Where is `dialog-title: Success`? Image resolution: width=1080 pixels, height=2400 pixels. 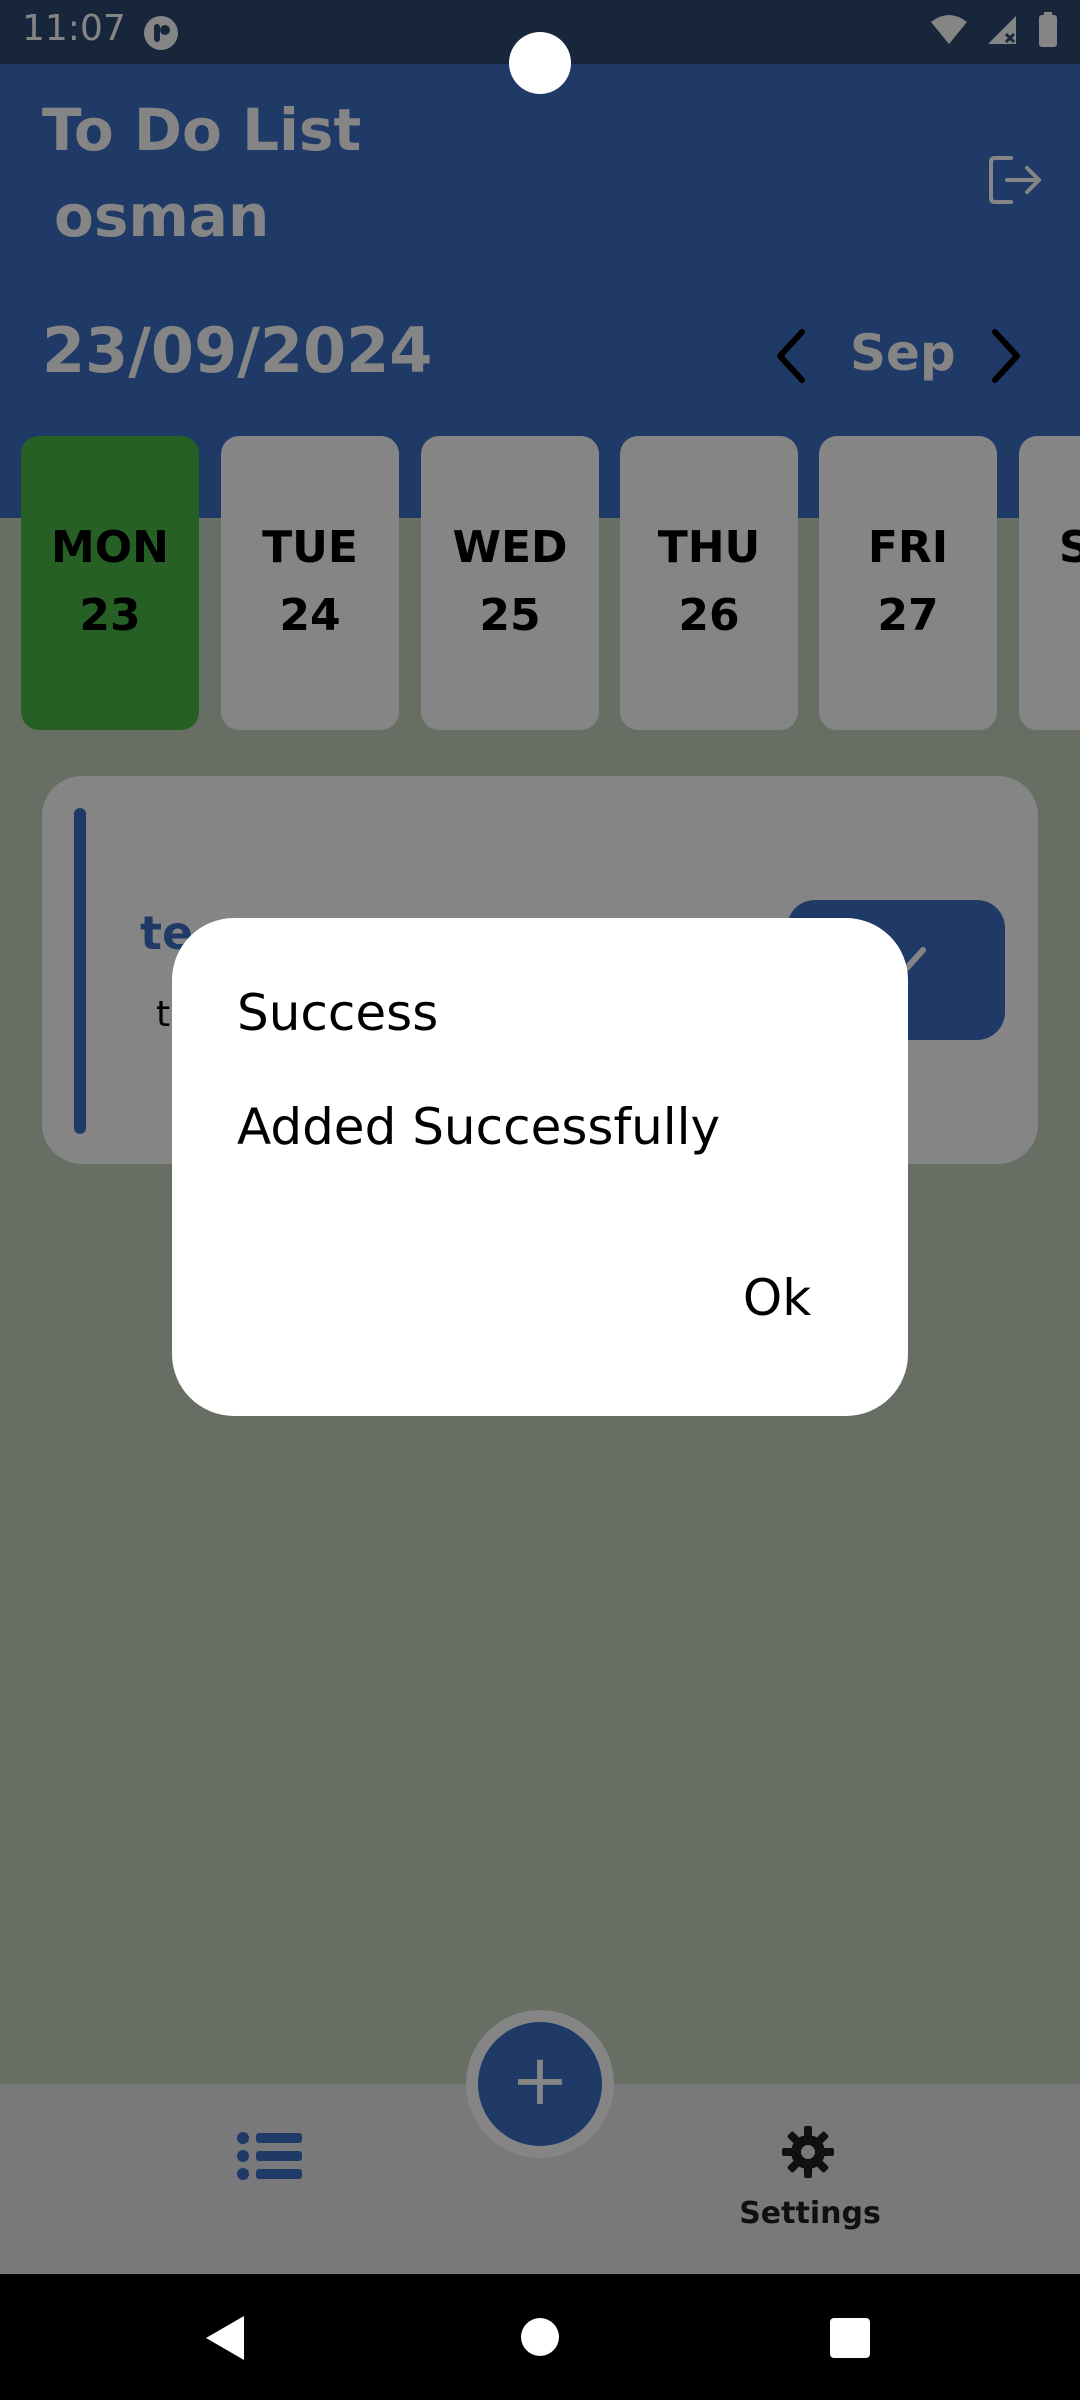
dialog-title: Success is located at coordinates (338, 1013).